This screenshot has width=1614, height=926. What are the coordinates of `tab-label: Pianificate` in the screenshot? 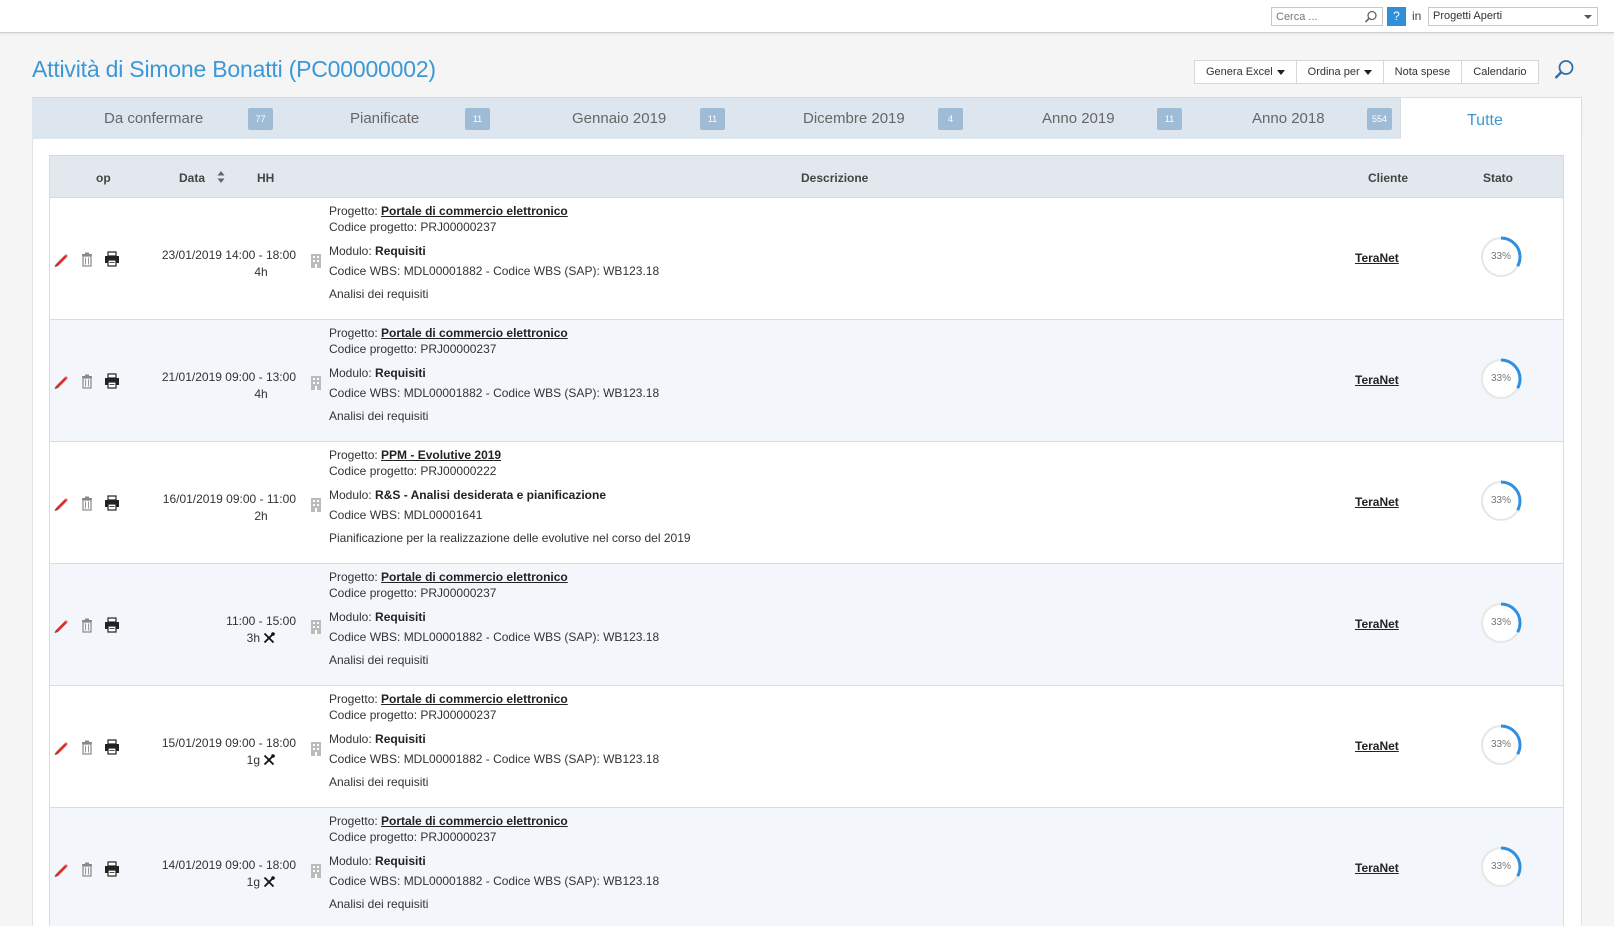 It's located at (385, 118).